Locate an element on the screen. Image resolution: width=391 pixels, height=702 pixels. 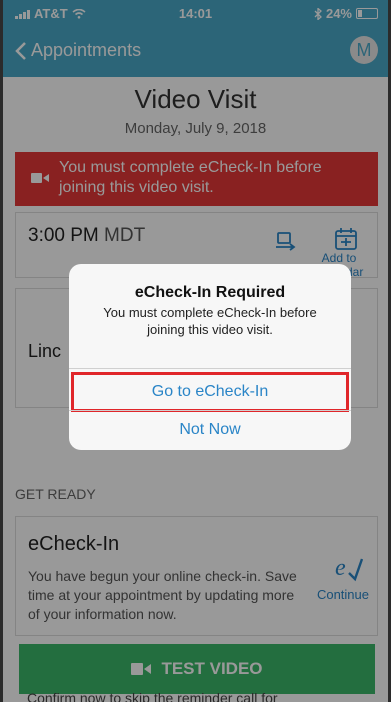
go-to-echeck-button: Go to eCheck-In is located at coordinates (210, 392).